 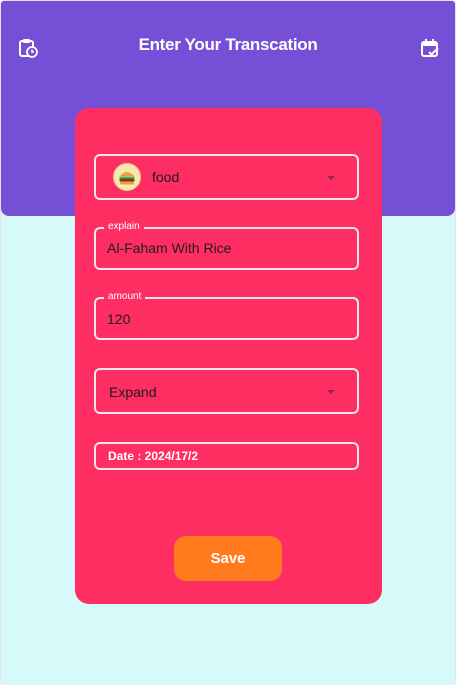 What do you see at coordinates (226, 391) in the screenshot?
I see `type-dropdown: Expand` at bounding box center [226, 391].